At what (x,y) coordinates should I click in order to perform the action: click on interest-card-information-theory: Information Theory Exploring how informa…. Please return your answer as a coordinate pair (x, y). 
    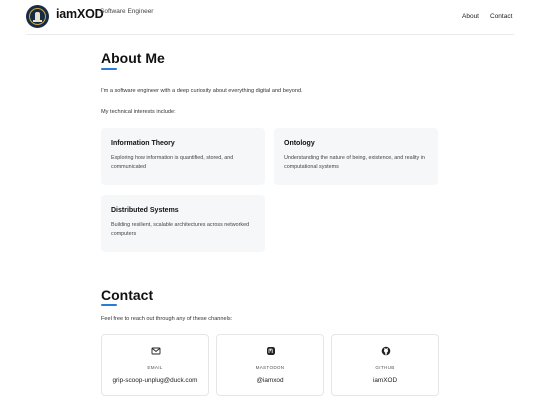
    Looking at the image, I should click on (183, 156).